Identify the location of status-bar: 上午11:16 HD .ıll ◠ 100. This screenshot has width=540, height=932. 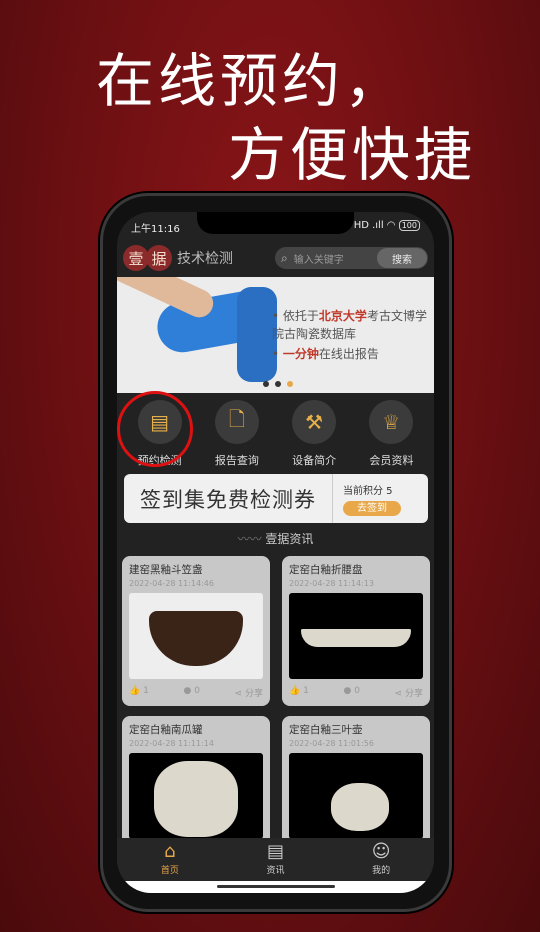
(275, 227).